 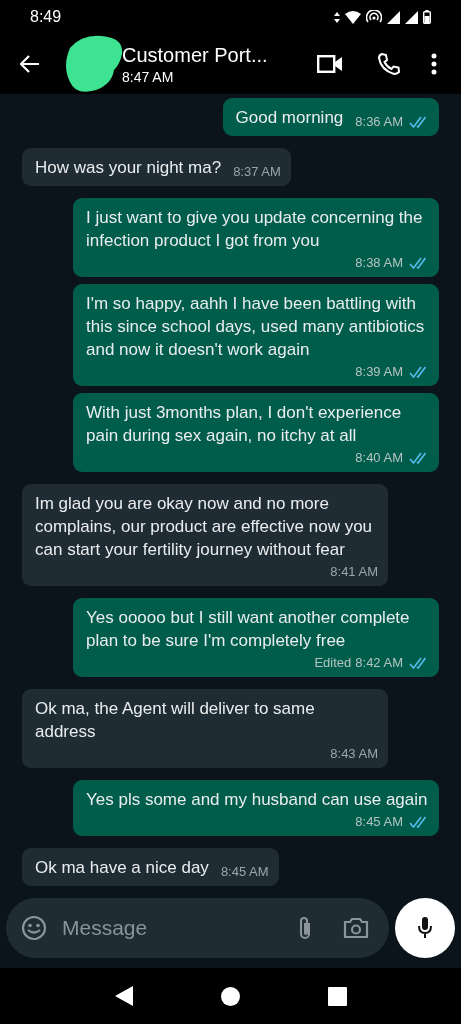 What do you see at coordinates (379, 458) in the screenshot?
I see `message-time: 8:40 AM` at bounding box center [379, 458].